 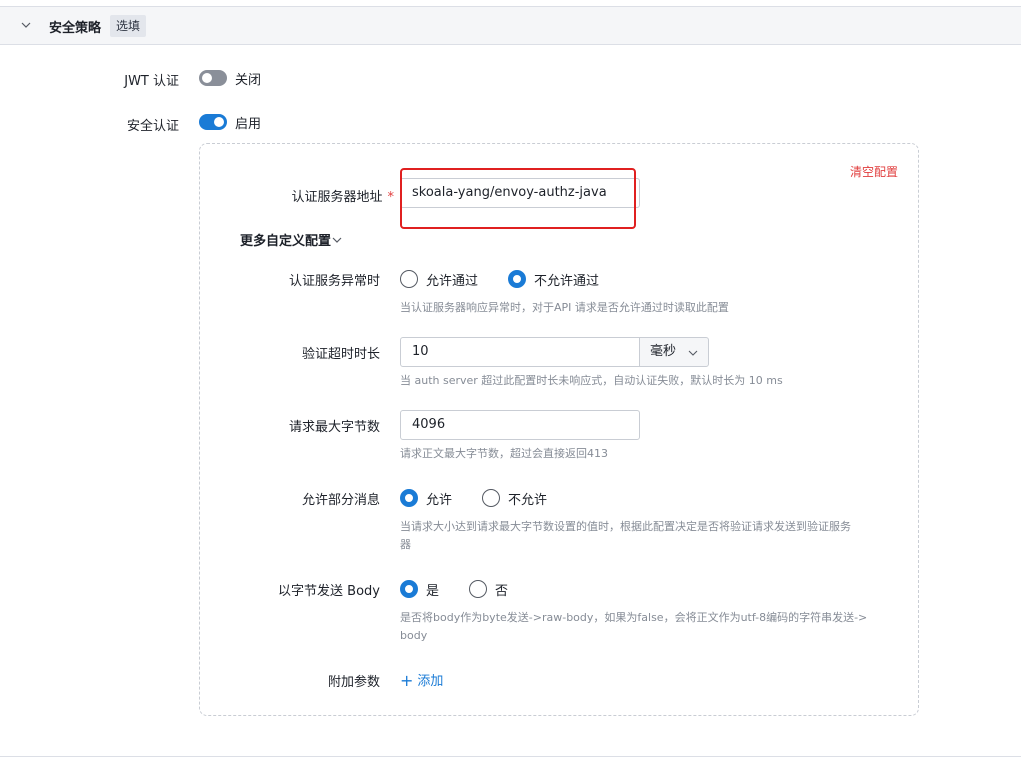 I want to click on radio-deny-pass, so click(x=517, y=279).